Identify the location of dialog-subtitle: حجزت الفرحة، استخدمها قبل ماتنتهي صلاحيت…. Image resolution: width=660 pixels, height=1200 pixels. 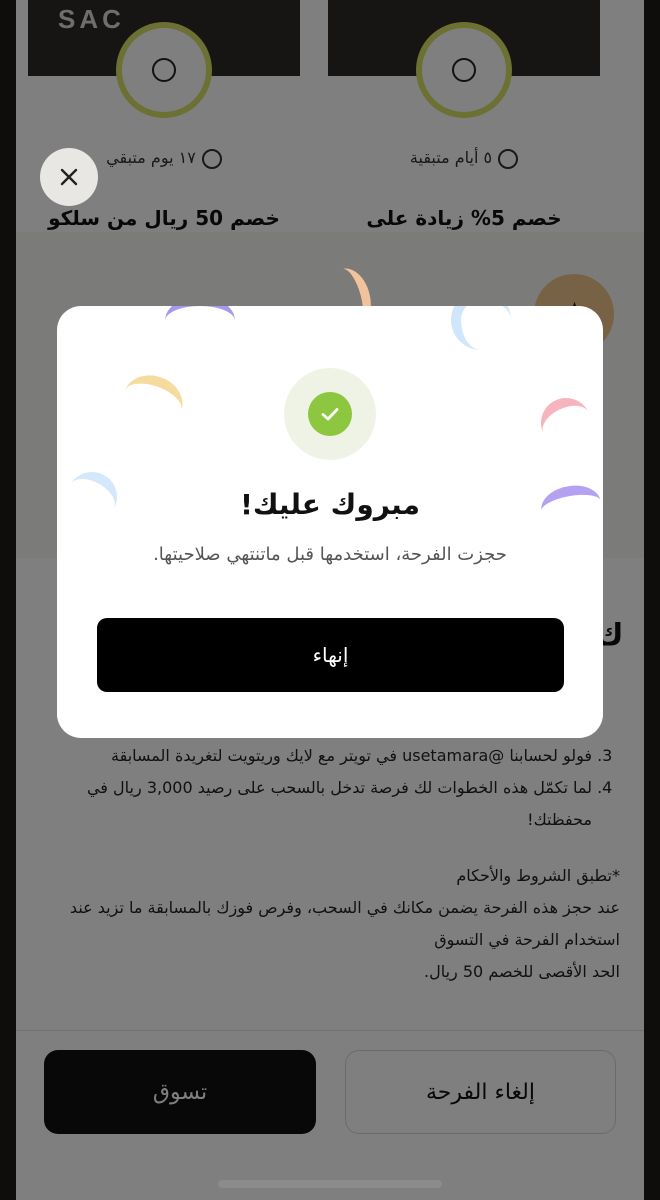
(330, 554).